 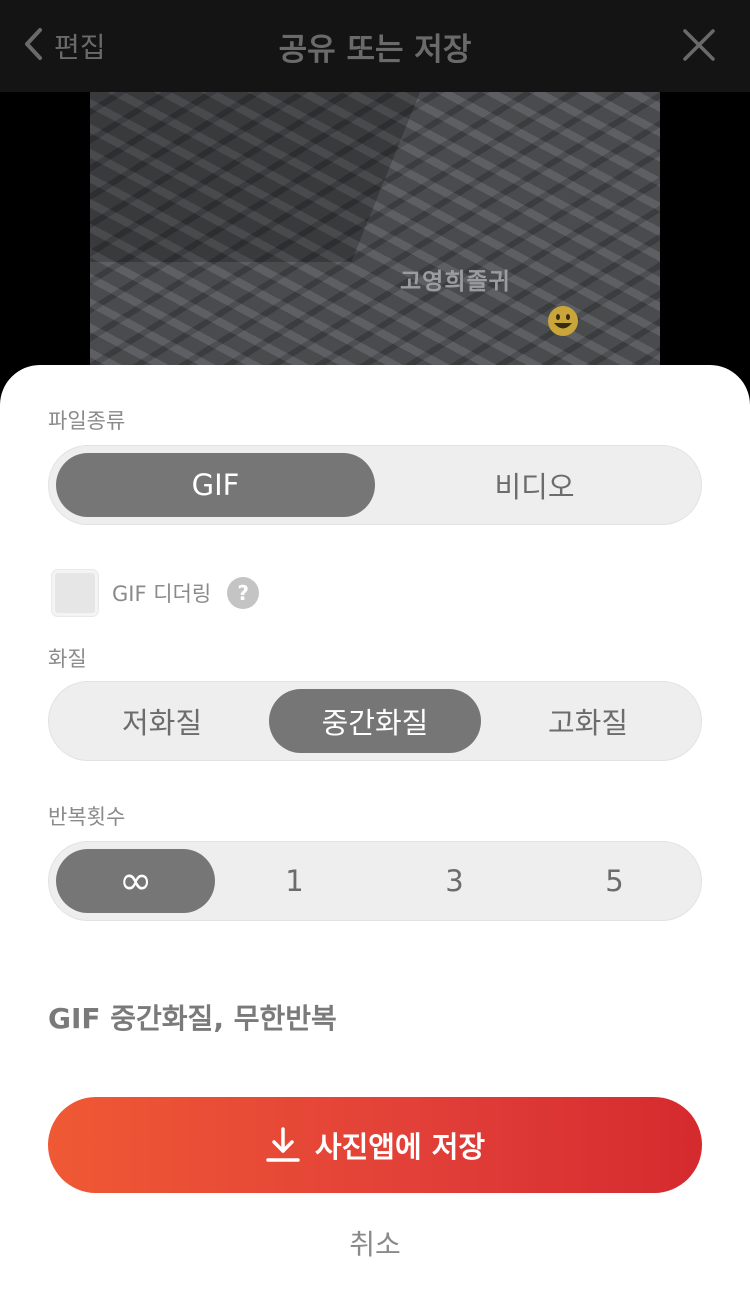 What do you see at coordinates (588, 721) in the screenshot?
I see `quality-option-high: 고화질` at bounding box center [588, 721].